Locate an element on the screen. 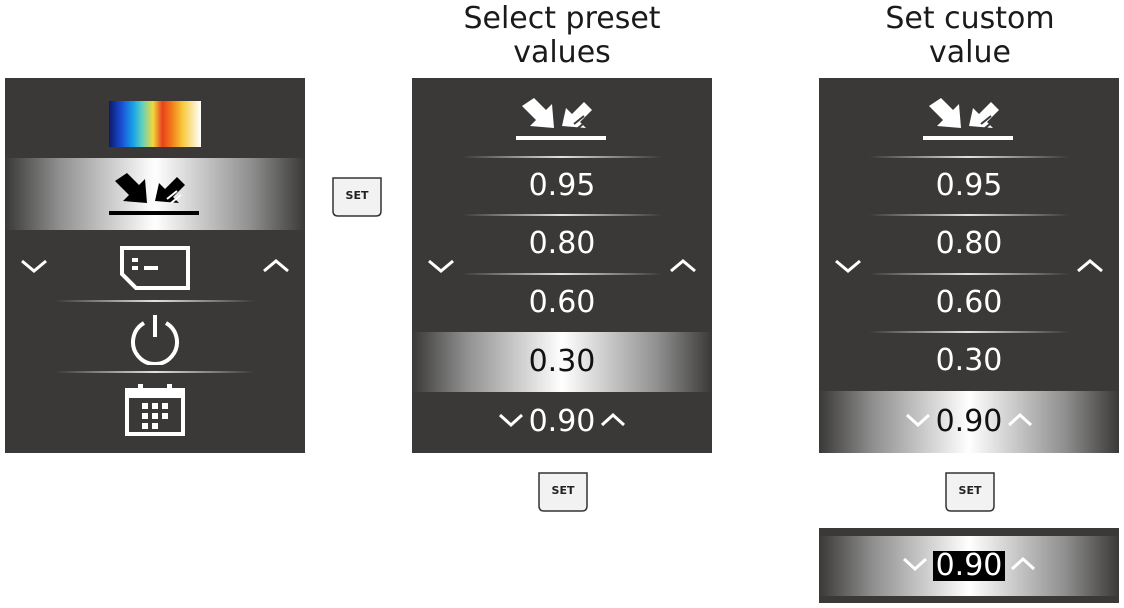 This screenshot has width=1124, height=608. preset-header is located at coordinates (562, 119).